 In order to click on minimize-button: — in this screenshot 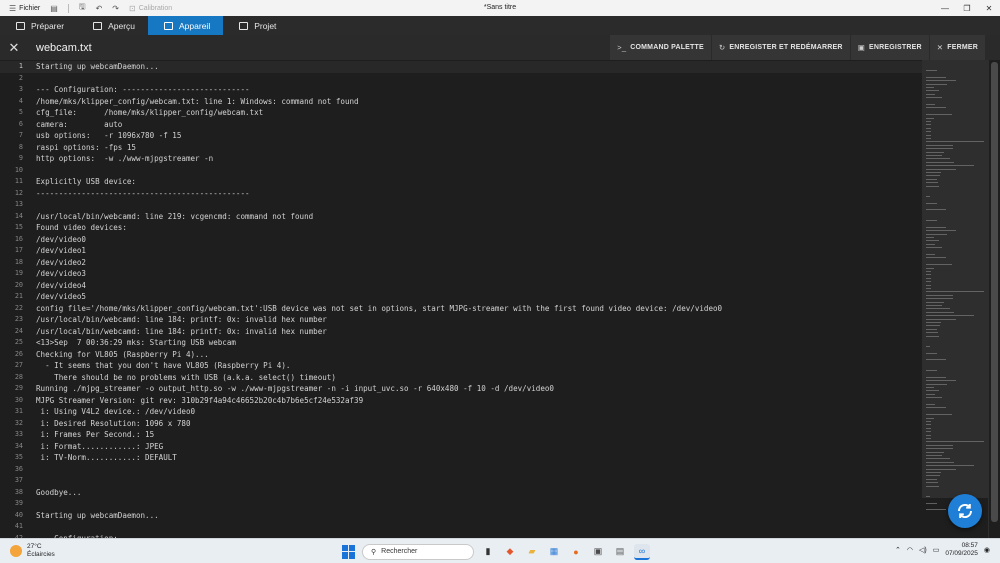, I will do `click(945, 8)`.